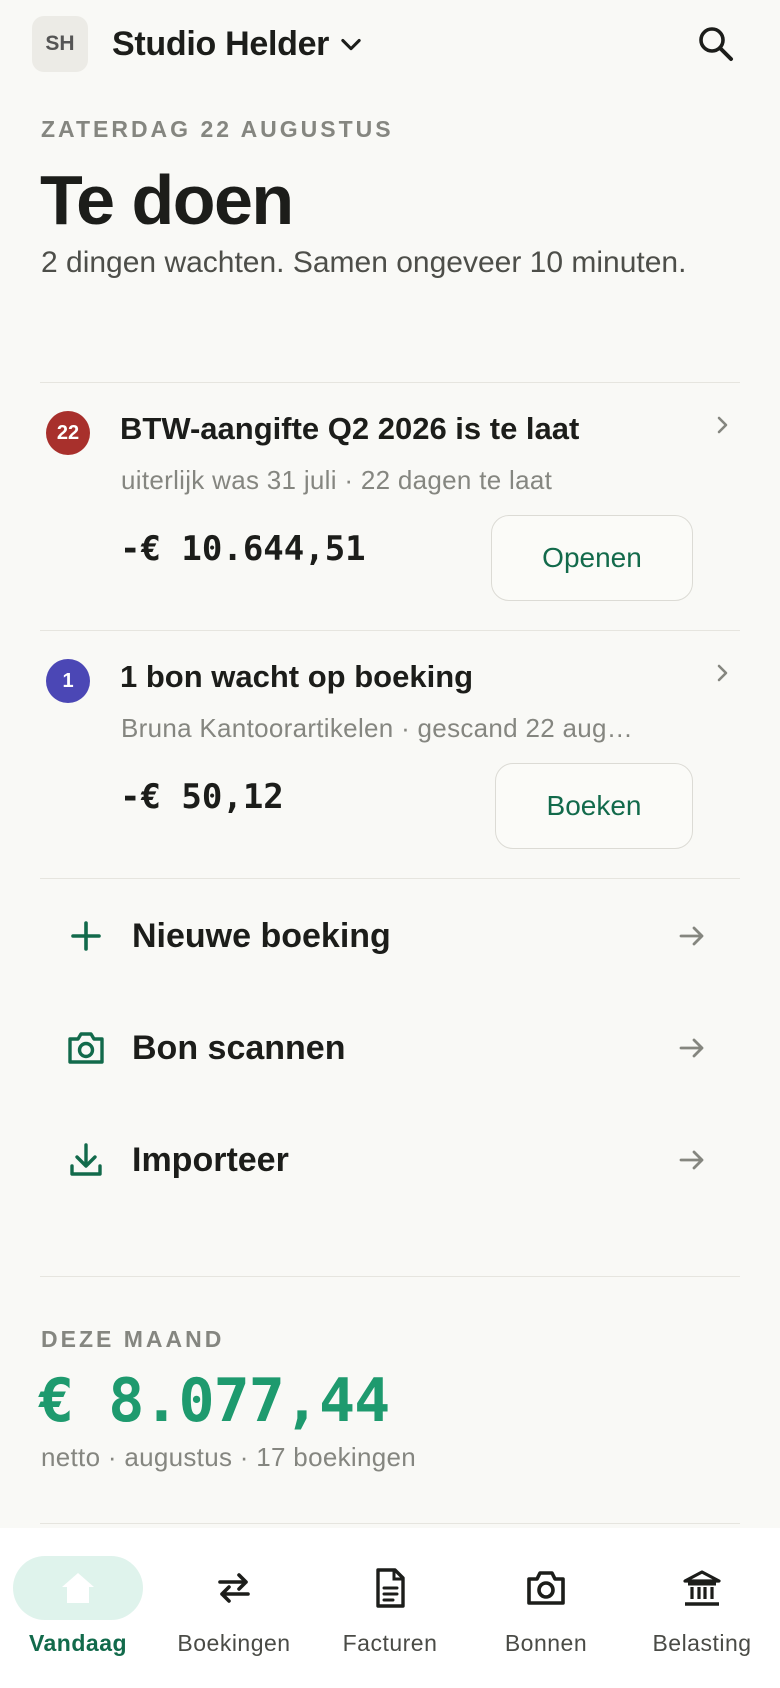  Describe the element at coordinates (390, 1048) in the screenshot. I see `scan-receipt-action: Bon scannen` at that location.